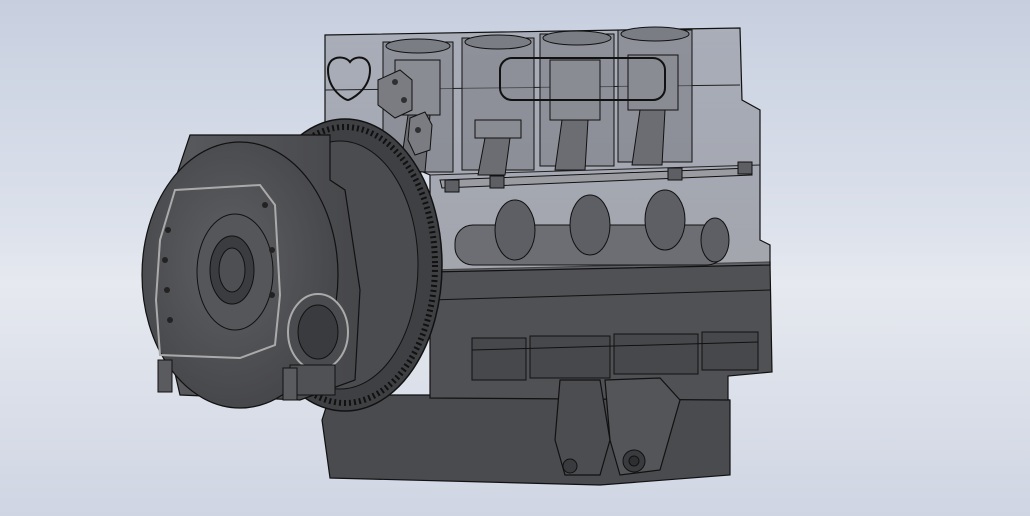 The height and width of the screenshot is (516, 1030). I want to click on lower-bracket, so click(617, 426).